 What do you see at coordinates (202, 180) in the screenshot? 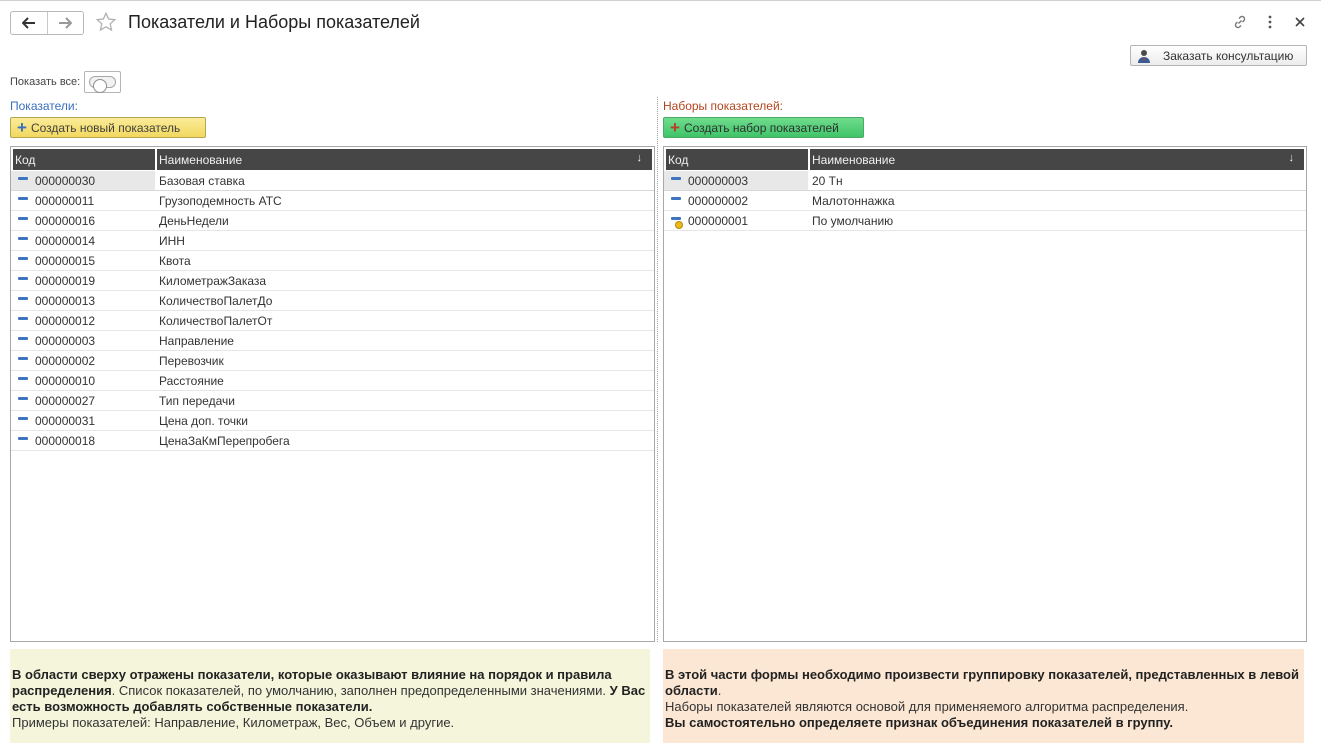
I see `row-name: Базовая ставка` at bounding box center [202, 180].